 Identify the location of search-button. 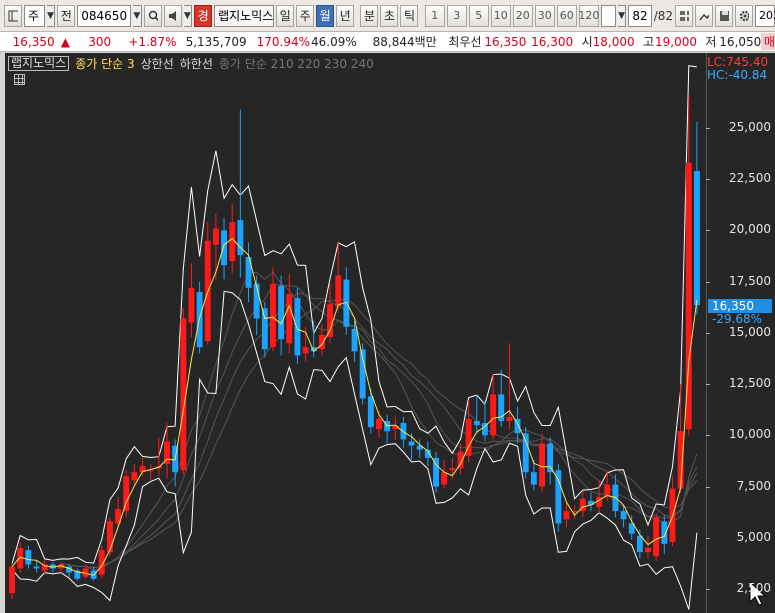
(152, 15).